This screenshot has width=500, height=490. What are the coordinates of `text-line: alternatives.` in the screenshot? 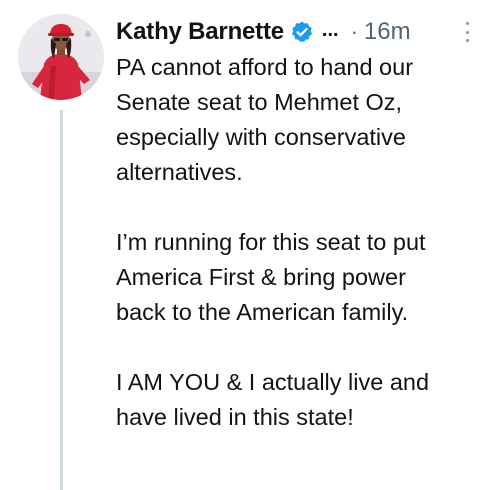 It's located at (179, 172).